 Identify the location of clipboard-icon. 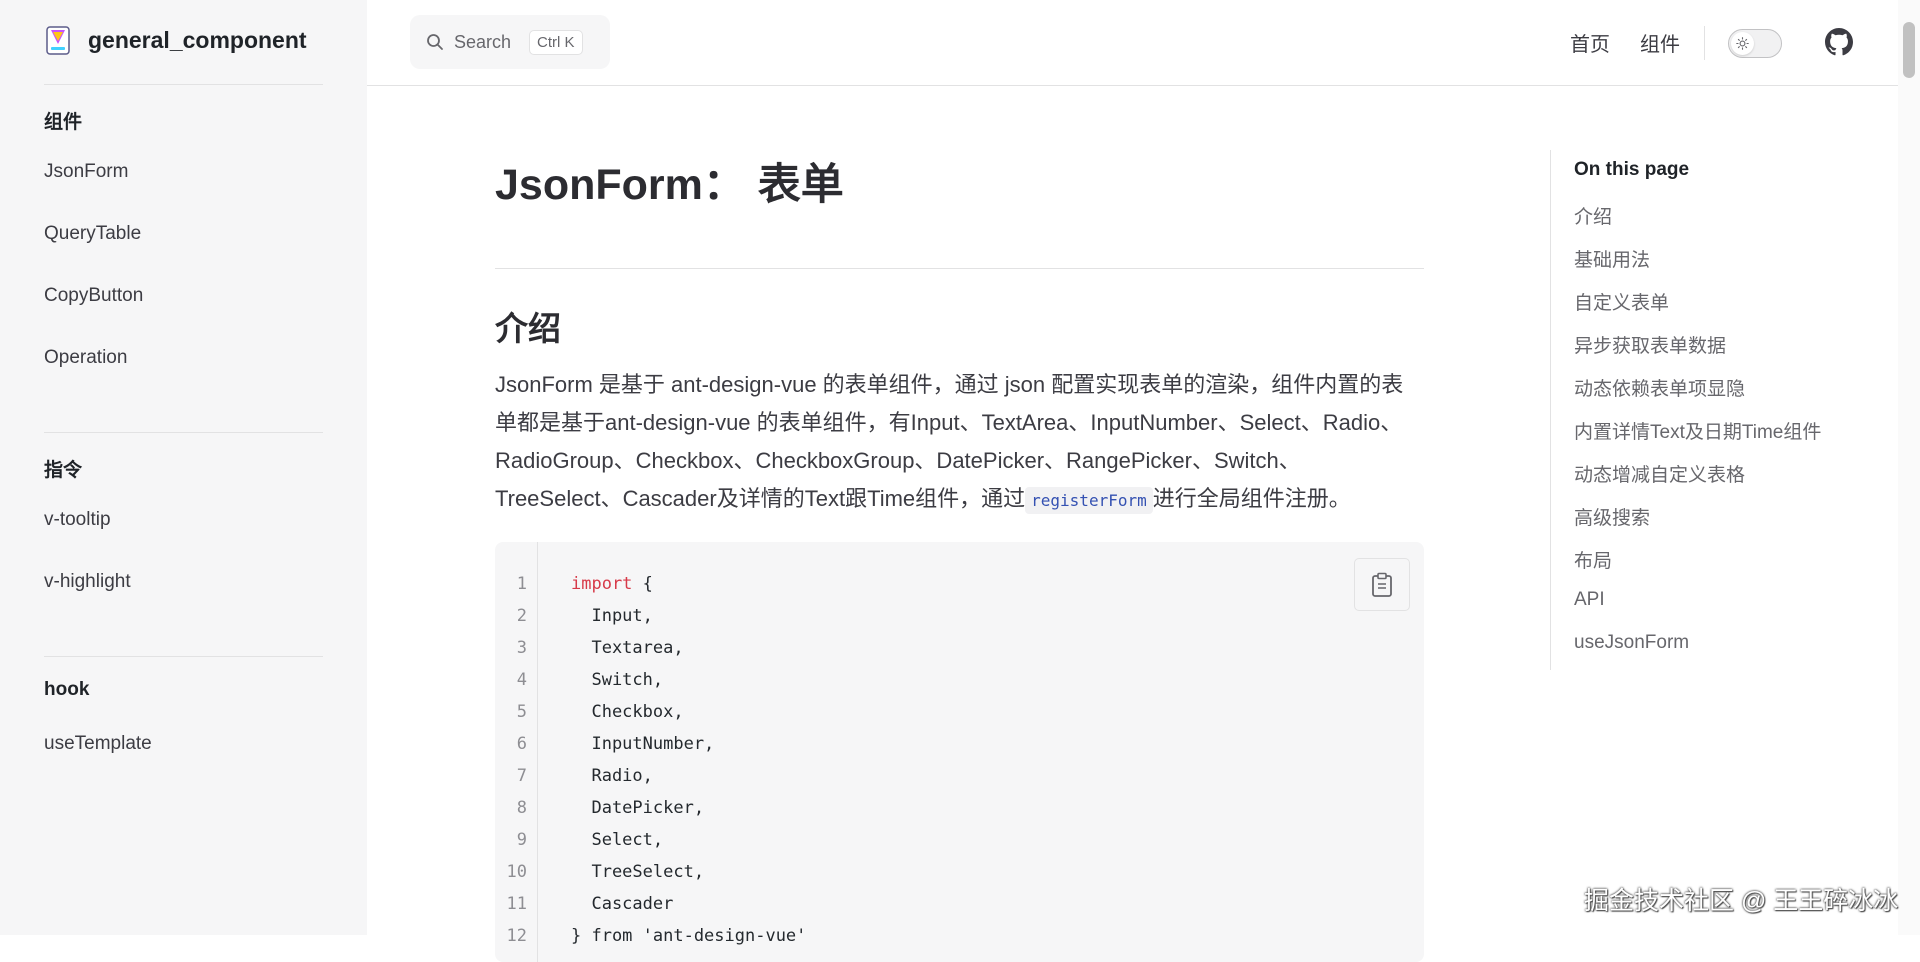
(1382, 584).